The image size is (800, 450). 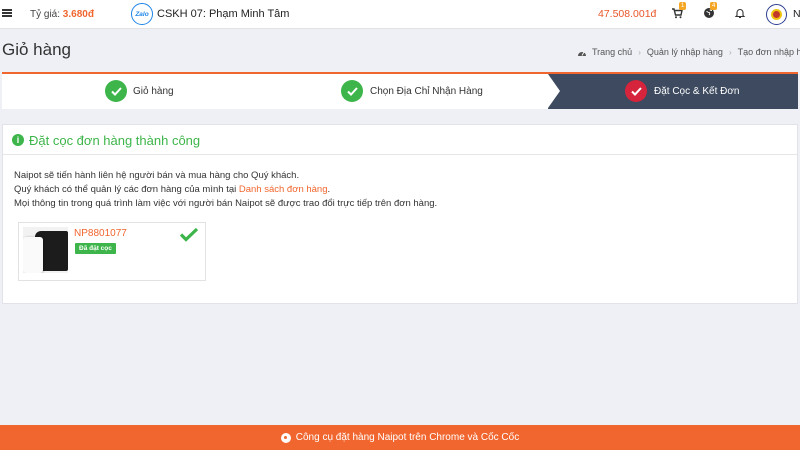 I want to click on breadcrumb-create-order: Tạo đơn nhập hà, so click(x=768, y=52).